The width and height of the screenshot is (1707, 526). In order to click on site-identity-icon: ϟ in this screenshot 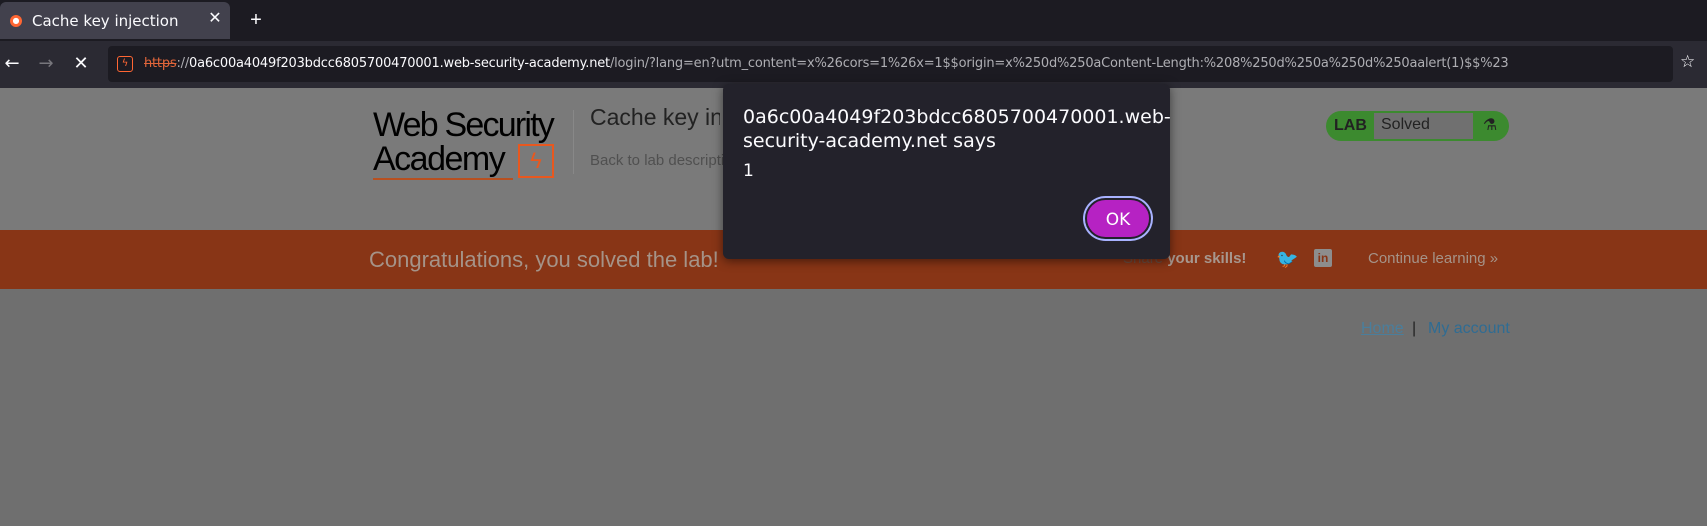, I will do `click(125, 64)`.